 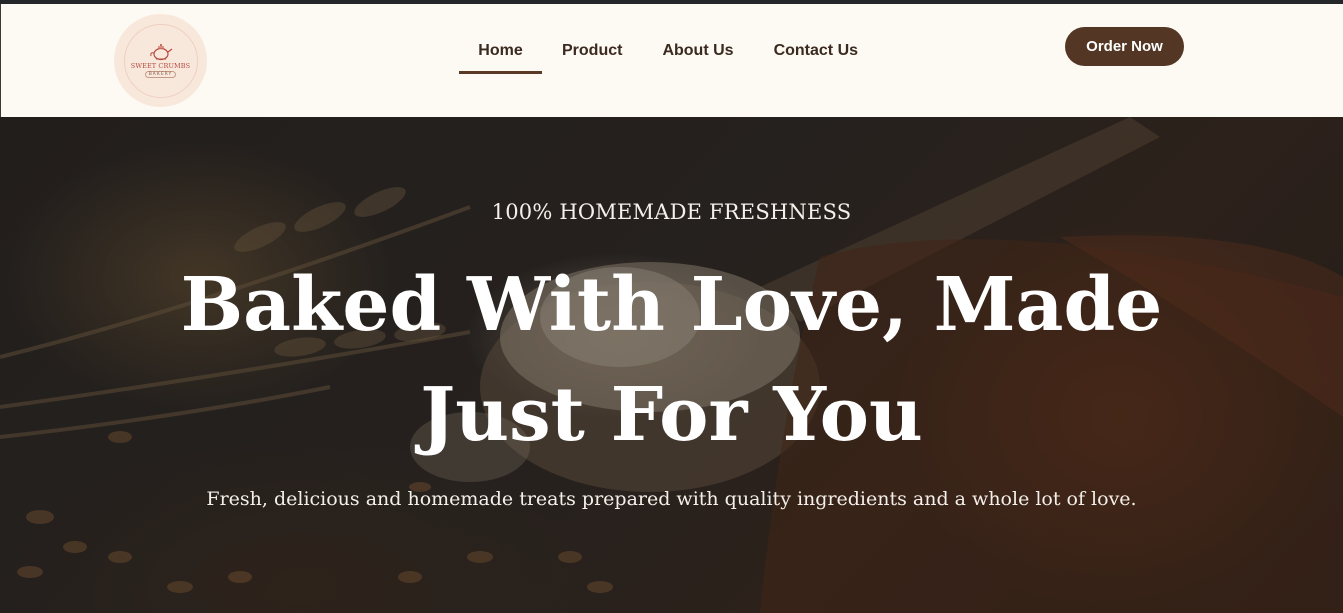 What do you see at coordinates (671, 212) in the screenshot?
I see `hero-eyebrow: 100% HOMEMADE FRESHNESS` at bounding box center [671, 212].